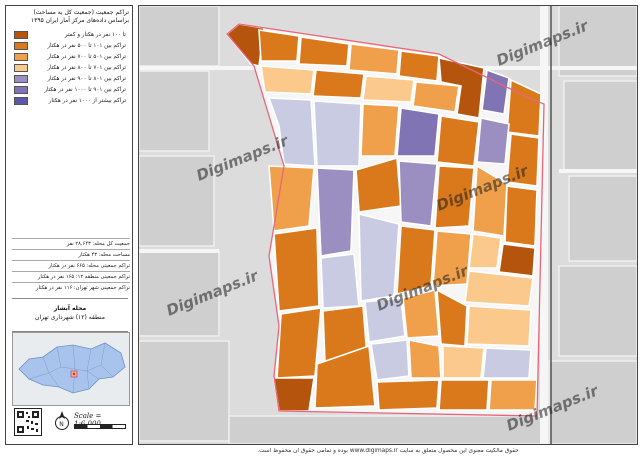 The width and height of the screenshot is (643, 461). I want to click on legend-label: تراکم بین ۷۰۱ تا ۸۰۰ نفر در هکتار, so click(86, 68).